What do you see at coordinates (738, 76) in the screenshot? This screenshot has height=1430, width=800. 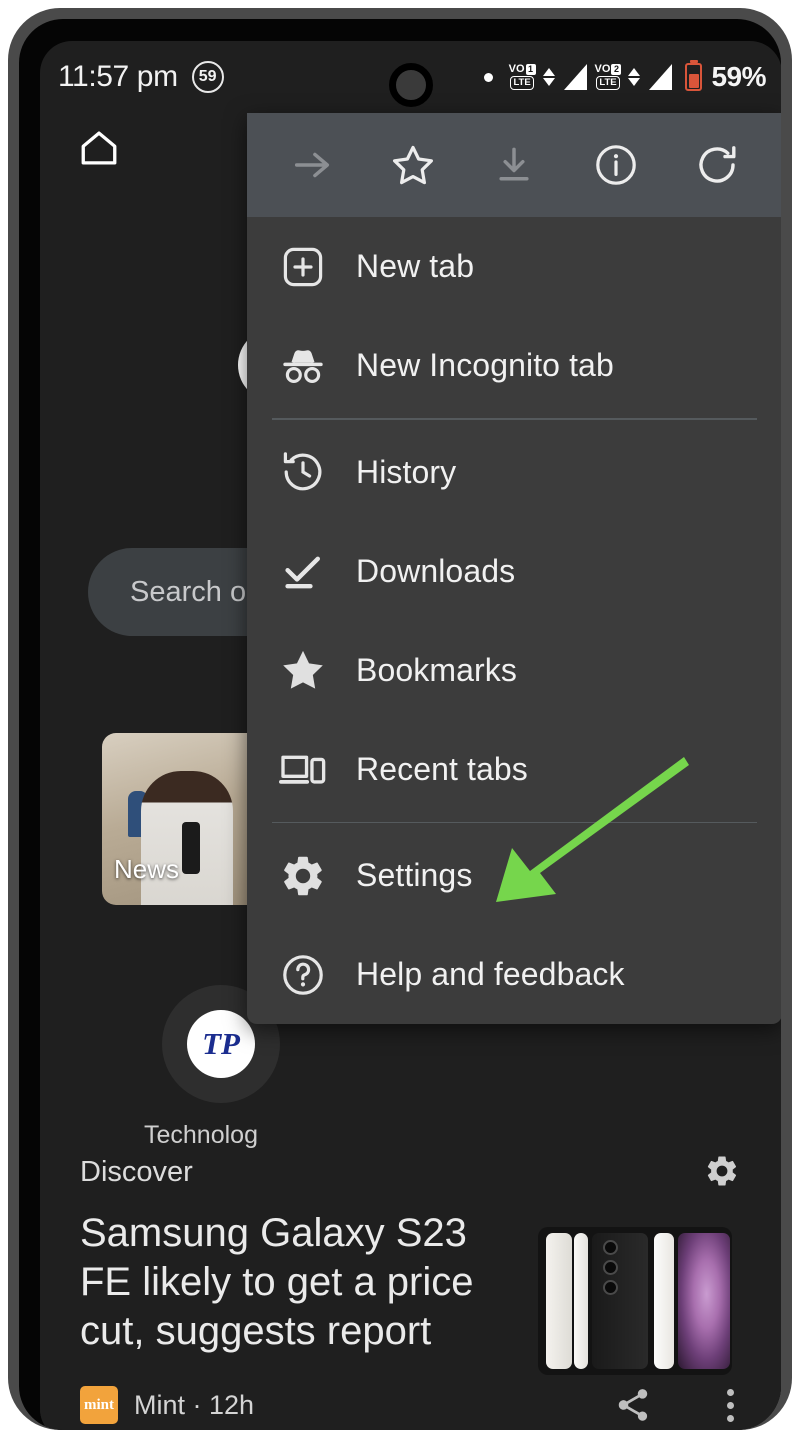 I see `battery-percent-label: 59%` at bounding box center [738, 76].